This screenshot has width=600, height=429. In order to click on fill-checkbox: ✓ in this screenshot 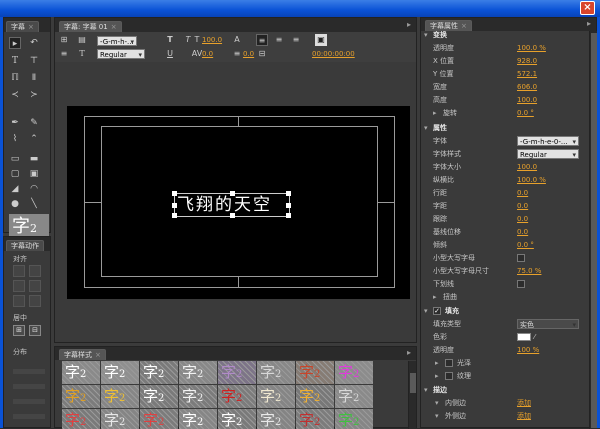, I will do `click(437, 311)`.